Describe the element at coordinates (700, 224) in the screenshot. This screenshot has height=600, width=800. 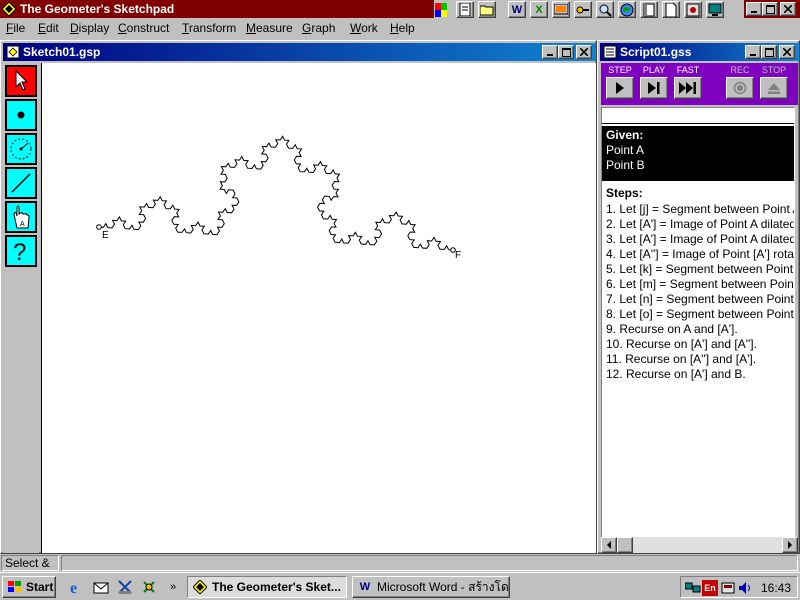
I see `step-item: 2. Let [A'] = Image of Point A dilated` at that location.